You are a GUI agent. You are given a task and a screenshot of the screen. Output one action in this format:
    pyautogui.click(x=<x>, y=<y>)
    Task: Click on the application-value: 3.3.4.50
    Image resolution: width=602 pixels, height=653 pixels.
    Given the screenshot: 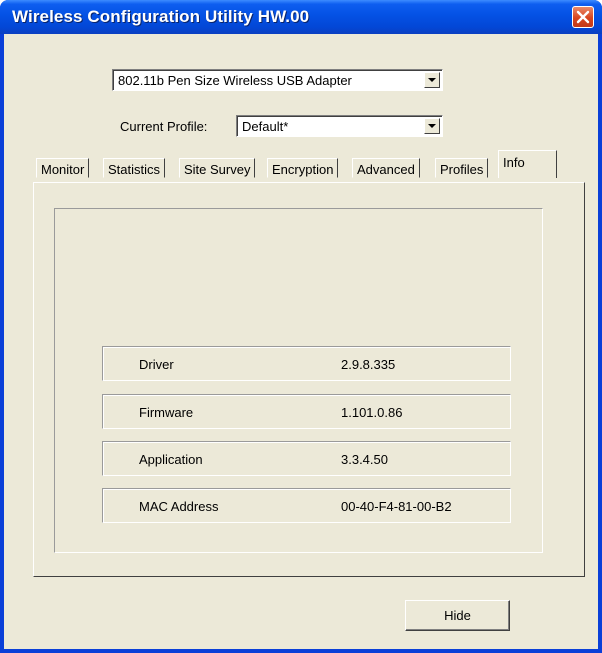 What is the action you would take?
    pyautogui.click(x=364, y=459)
    